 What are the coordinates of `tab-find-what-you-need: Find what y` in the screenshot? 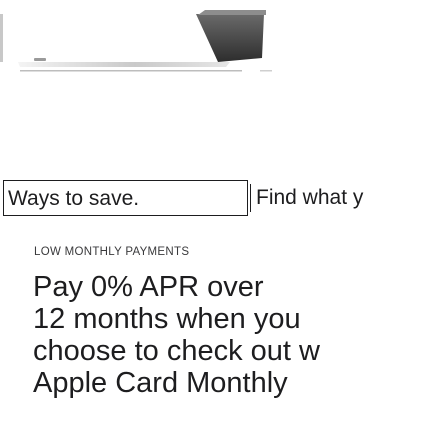 It's located at (309, 198).